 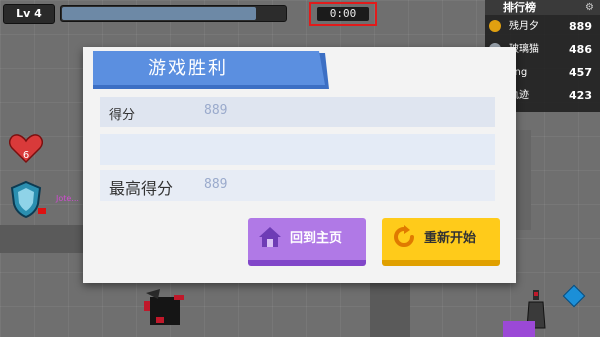 What do you see at coordinates (450, 238) in the screenshot?
I see `restart-button-label: 重新开始` at bounding box center [450, 238].